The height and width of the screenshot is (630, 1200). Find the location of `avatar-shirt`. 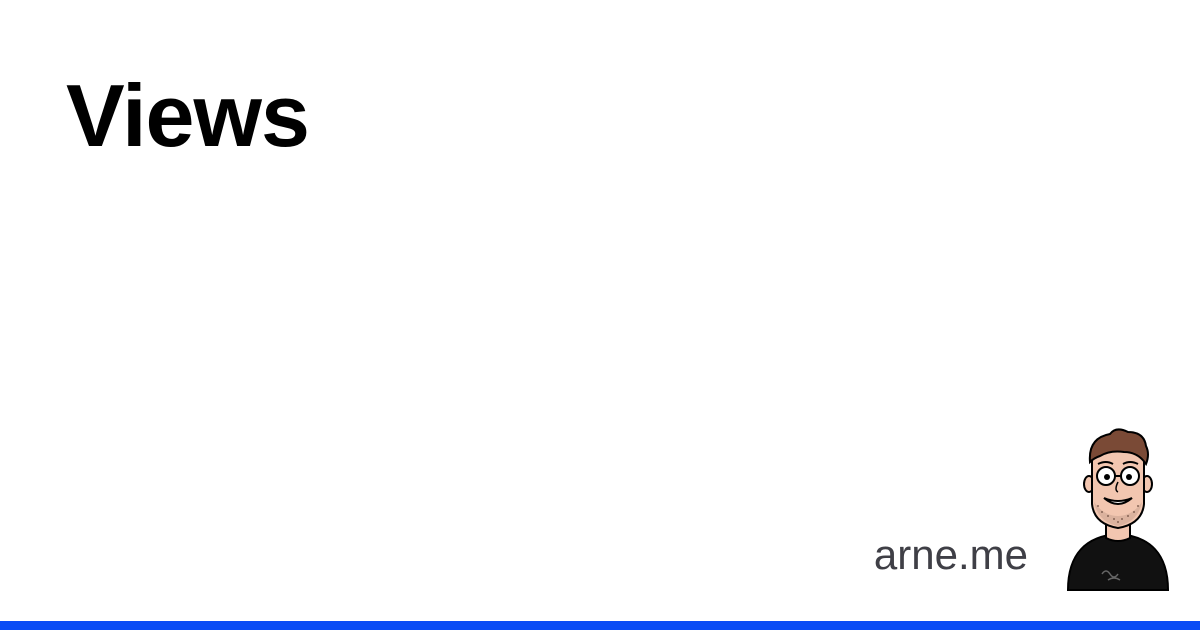

avatar-shirt is located at coordinates (1118, 561).